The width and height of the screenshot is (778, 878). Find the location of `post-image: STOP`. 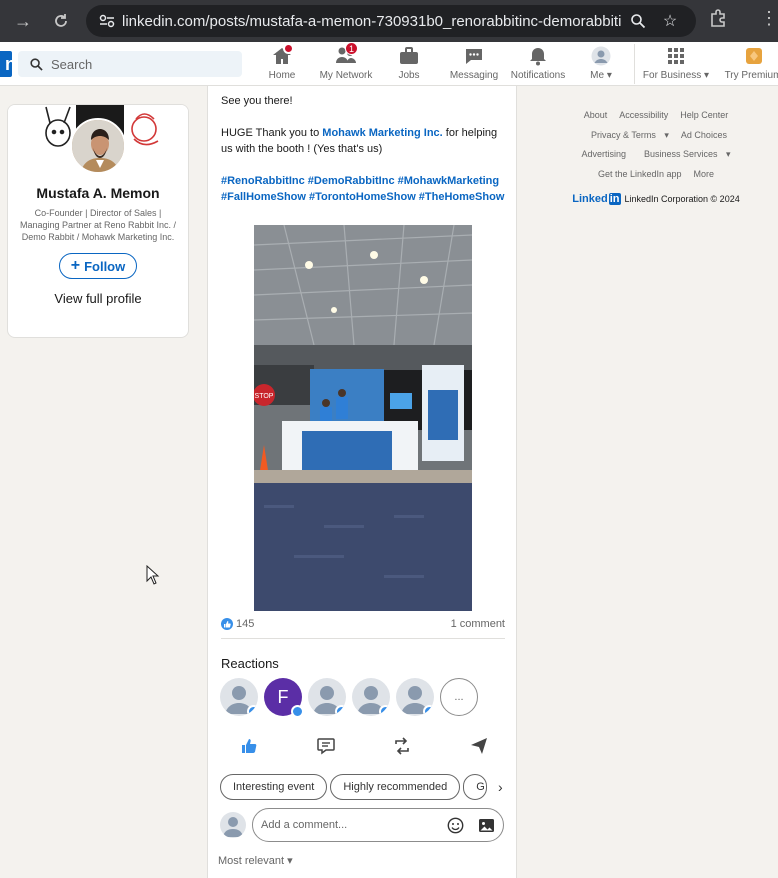

post-image: STOP is located at coordinates (363, 418).